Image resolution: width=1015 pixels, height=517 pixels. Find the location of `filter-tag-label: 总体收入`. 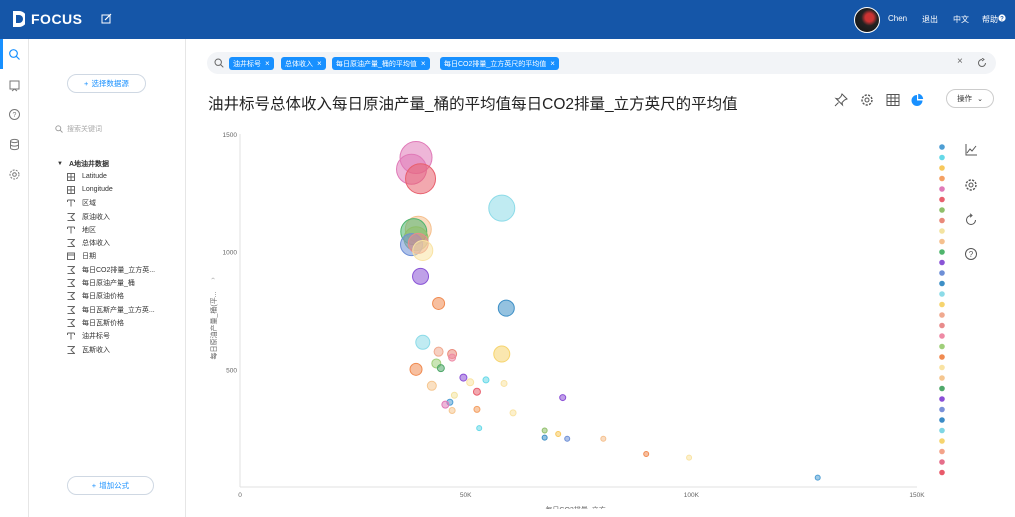

filter-tag-label: 总体收入 is located at coordinates (299, 64).